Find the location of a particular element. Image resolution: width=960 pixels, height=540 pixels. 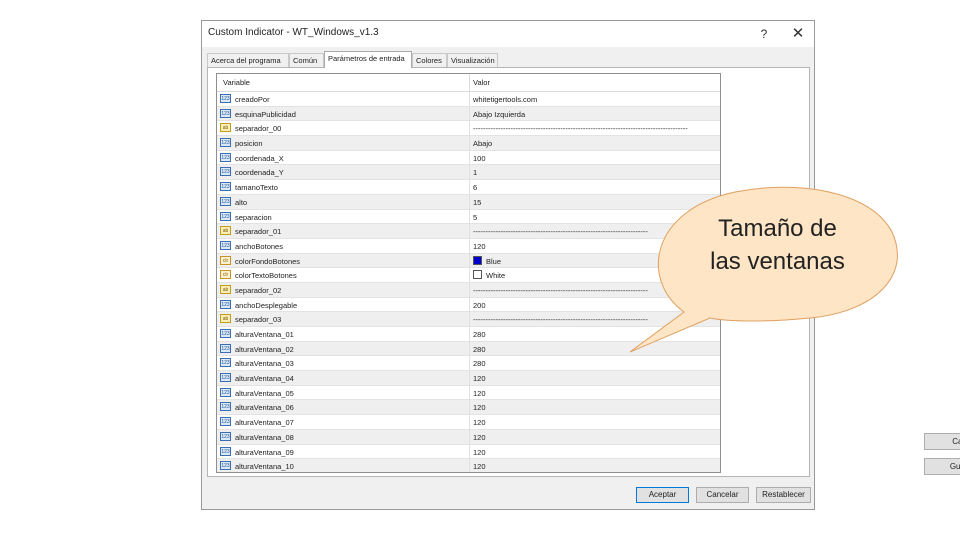

tab-comun: Común is located at coordinates (306, 60).